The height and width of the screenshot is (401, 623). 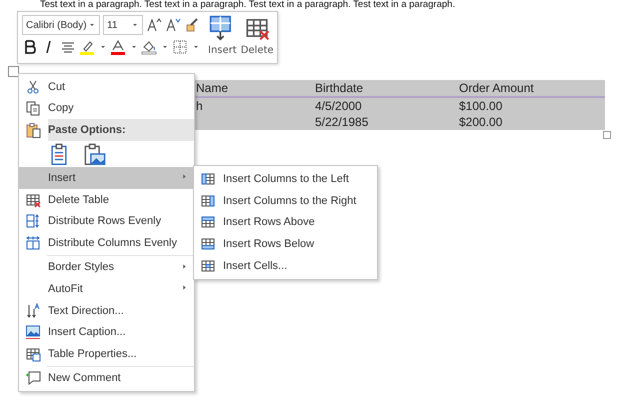 What do you see at coordinates (33, 354) in the screenshot?
I see `table-properties-icon` at bounding box center [33, 354].